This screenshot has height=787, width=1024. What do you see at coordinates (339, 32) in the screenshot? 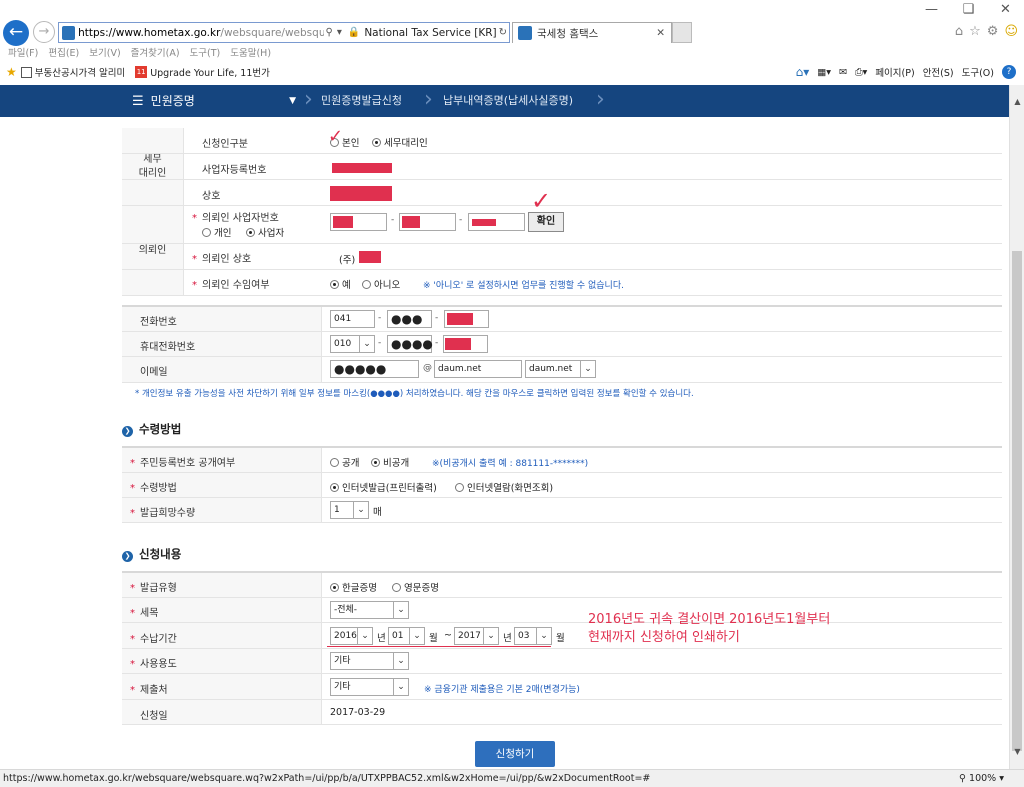
I see `chevron-down-icon: ▾` at bounding box center [339, 32].